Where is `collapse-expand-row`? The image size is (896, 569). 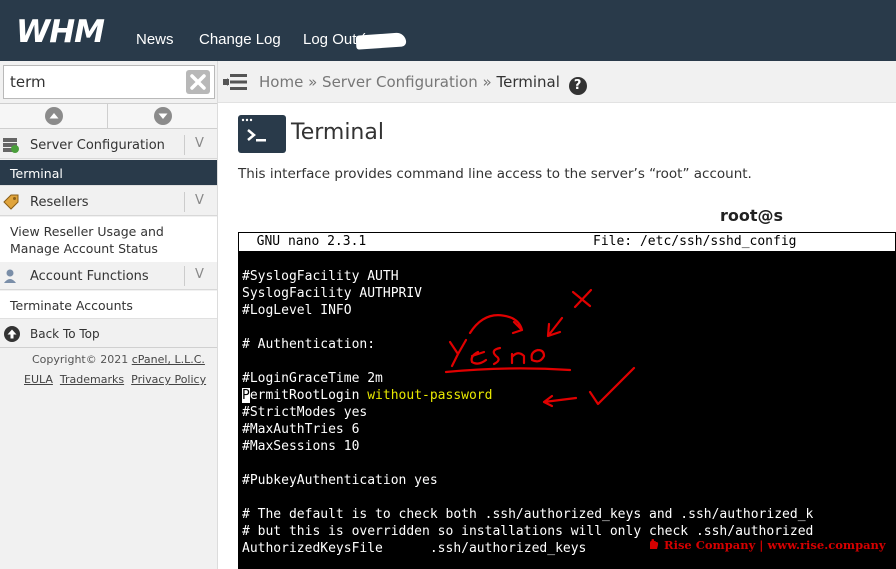
collapse-expand-row is located at coordinates (108, 116).